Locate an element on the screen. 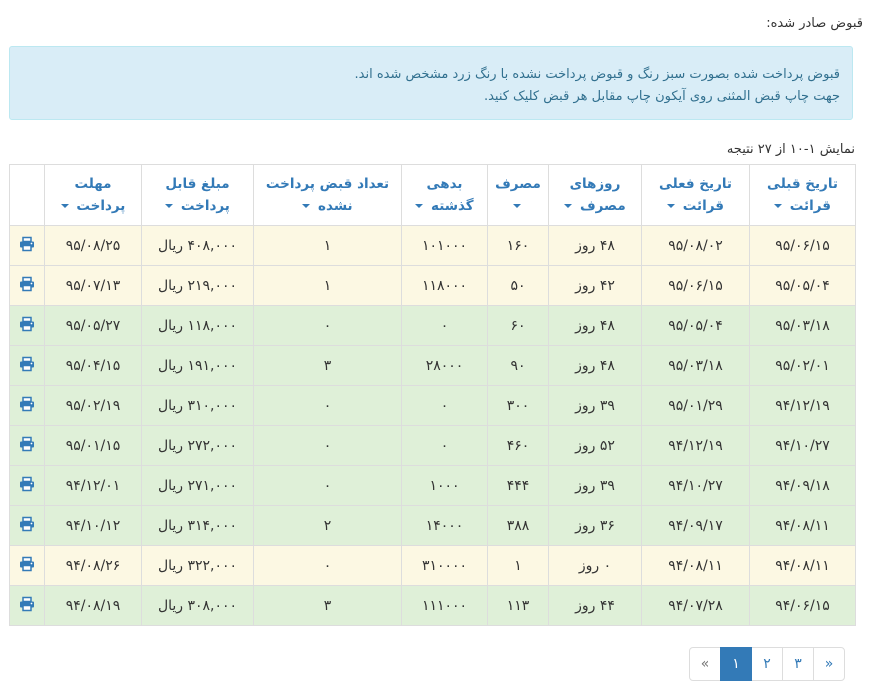  cell-debt: ۳۱۰۰۰۰ is located at coordinates (444, 565).